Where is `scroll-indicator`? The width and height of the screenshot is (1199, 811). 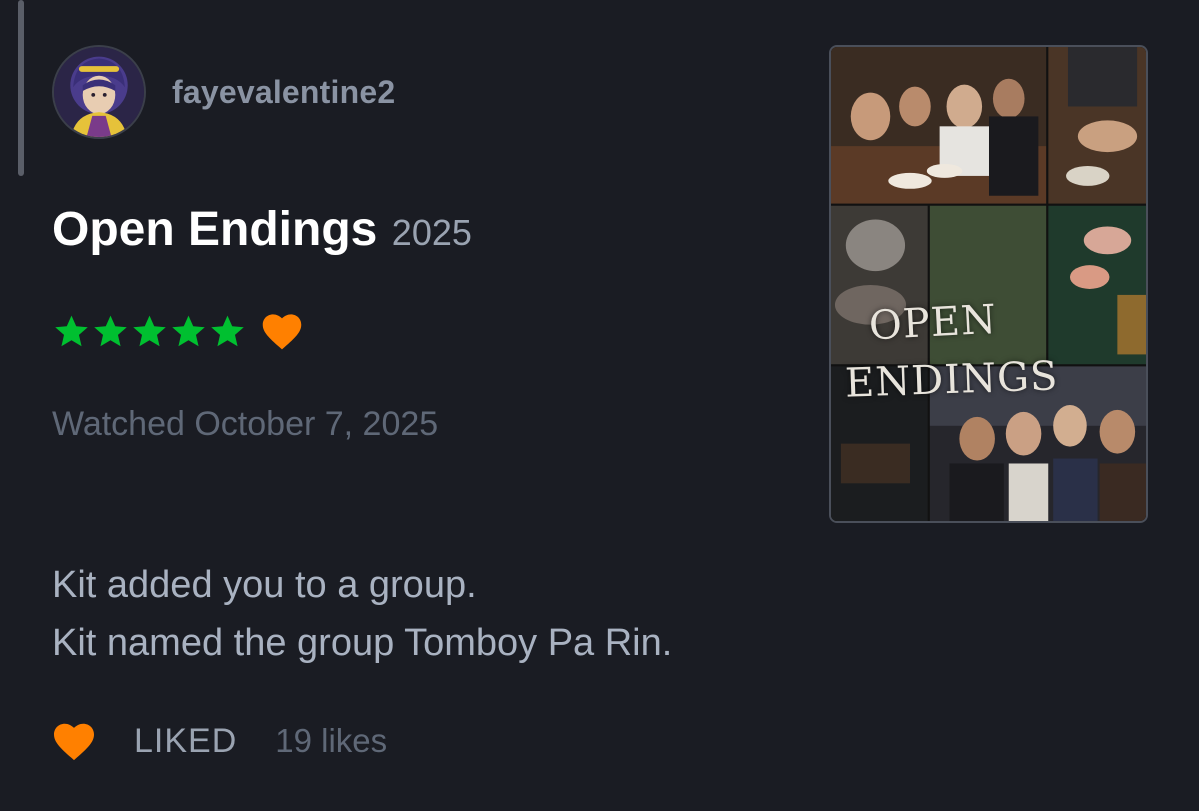 scroll-indicator is located at coordinates (21, 88).